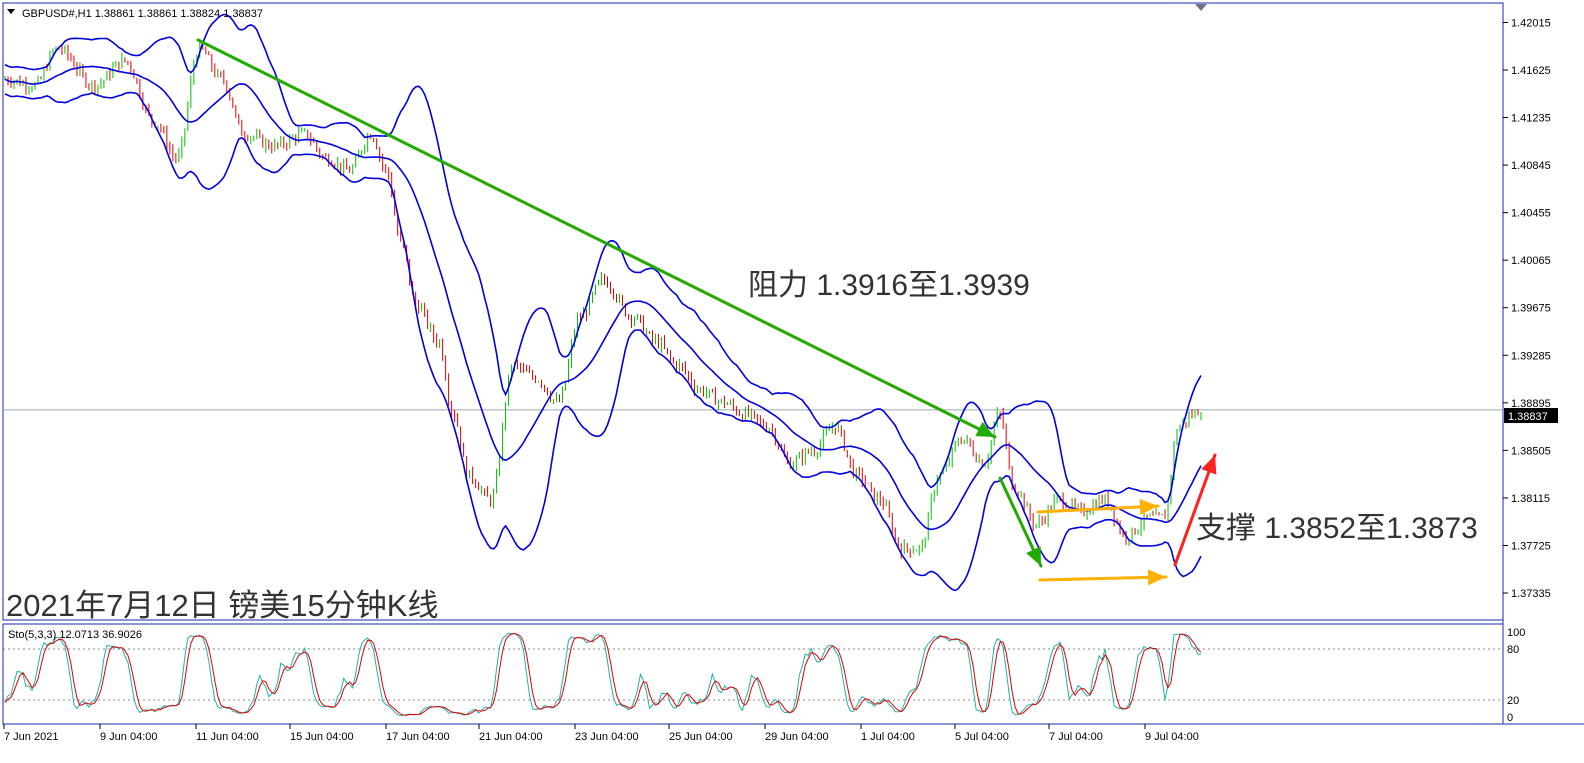 The image size is (1584, 763). Describe the element at coordinates (1528, 417) in the screenshot. I see `current-price-label: 1.38837` at that location.